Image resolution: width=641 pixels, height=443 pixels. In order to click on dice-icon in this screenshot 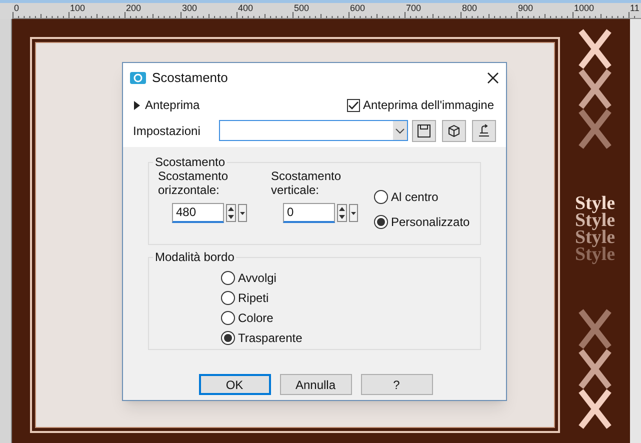, I will do `click(454, 131)`.